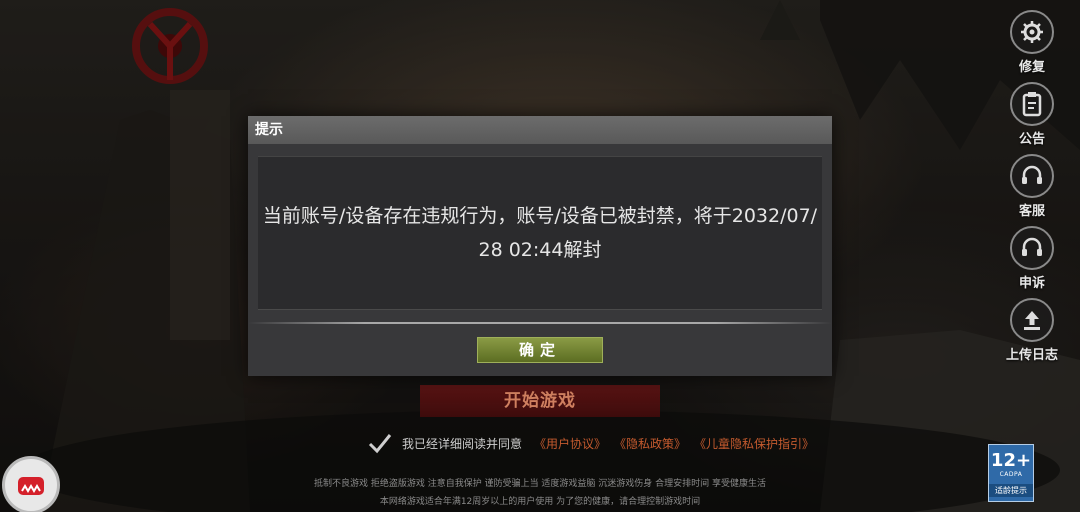  What do you see at coordinates (1032, 320) in the screenshot?
I see `upload-icon` at bounding box center [1032, 320].